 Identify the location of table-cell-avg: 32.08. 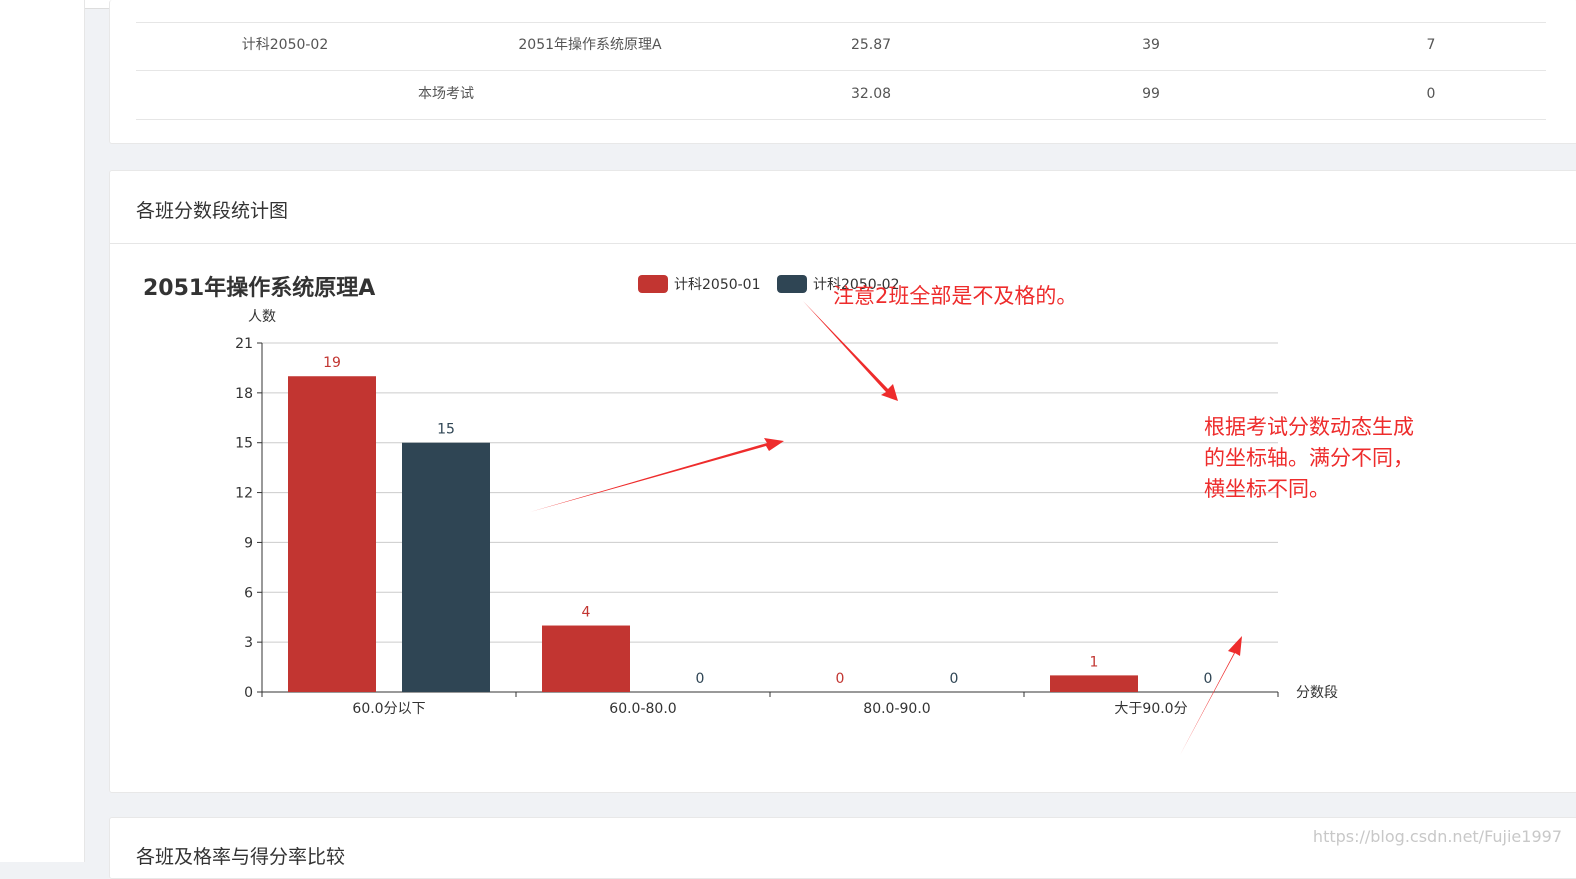
(871, 94).